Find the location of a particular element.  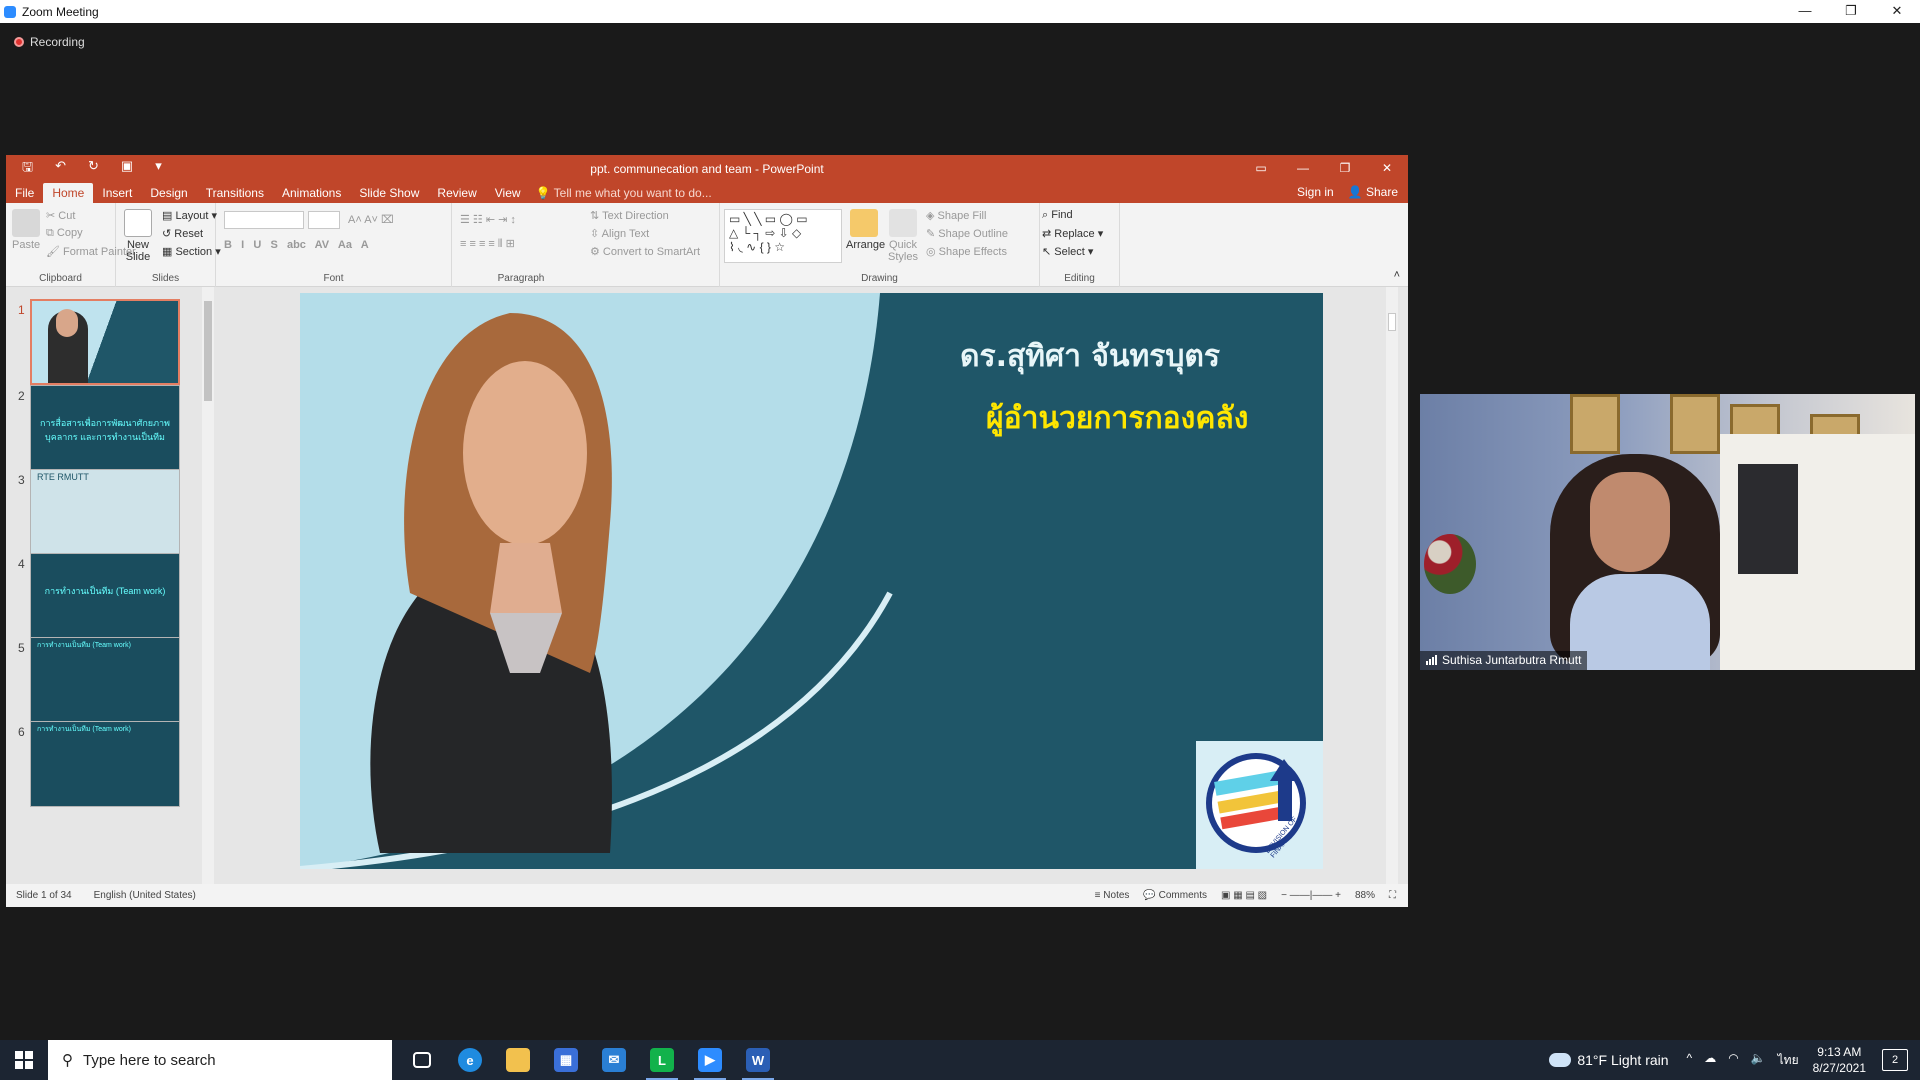

view-icons: ▣ ▦ ▤ ▧ is located at coordinates (1244, 895).